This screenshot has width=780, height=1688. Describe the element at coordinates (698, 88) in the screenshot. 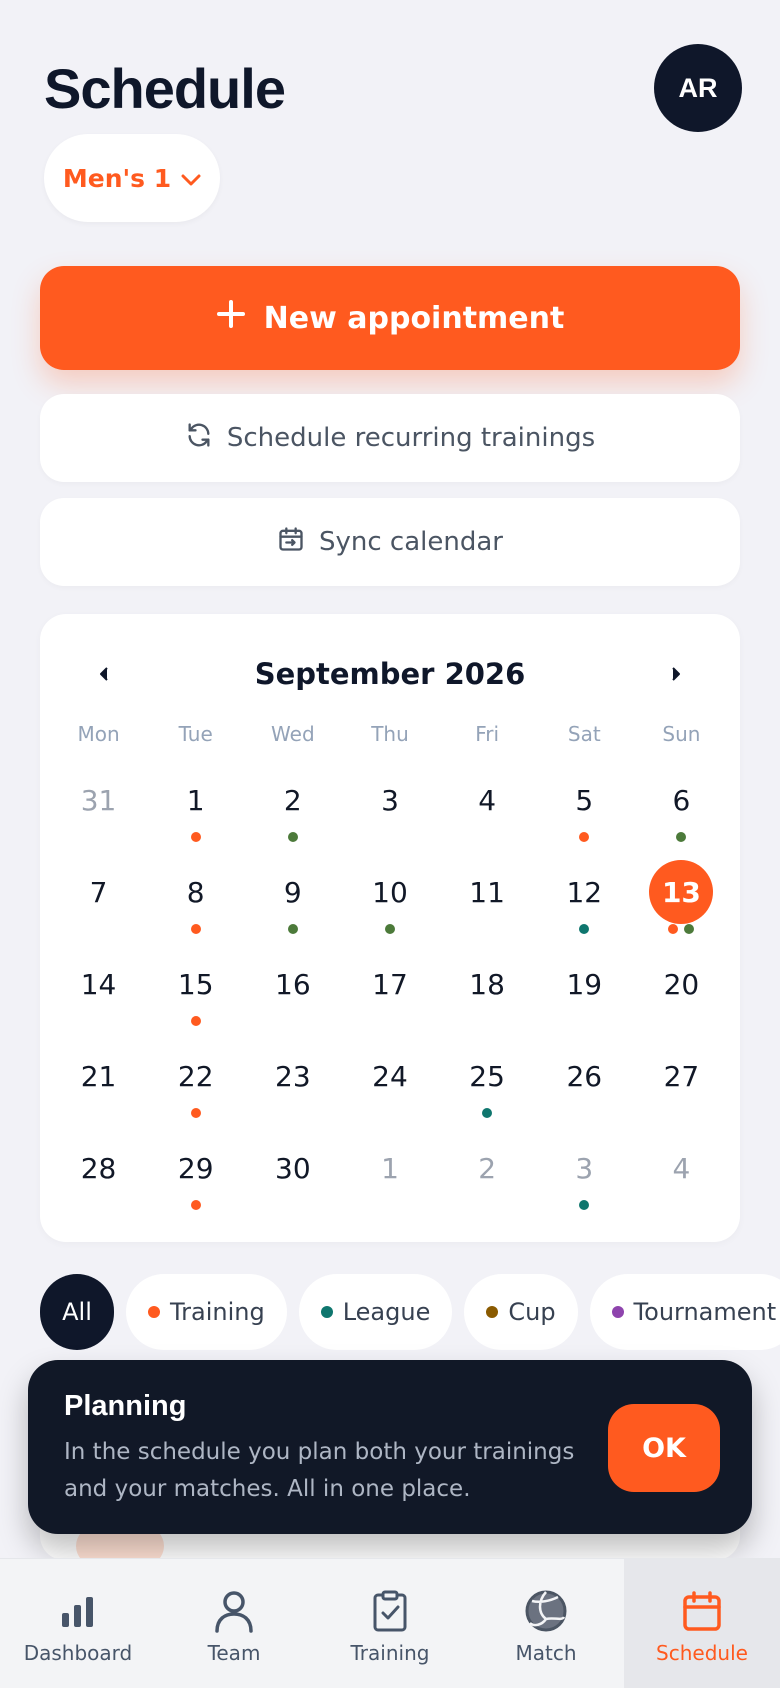

I see `avatar: AR` at that location.